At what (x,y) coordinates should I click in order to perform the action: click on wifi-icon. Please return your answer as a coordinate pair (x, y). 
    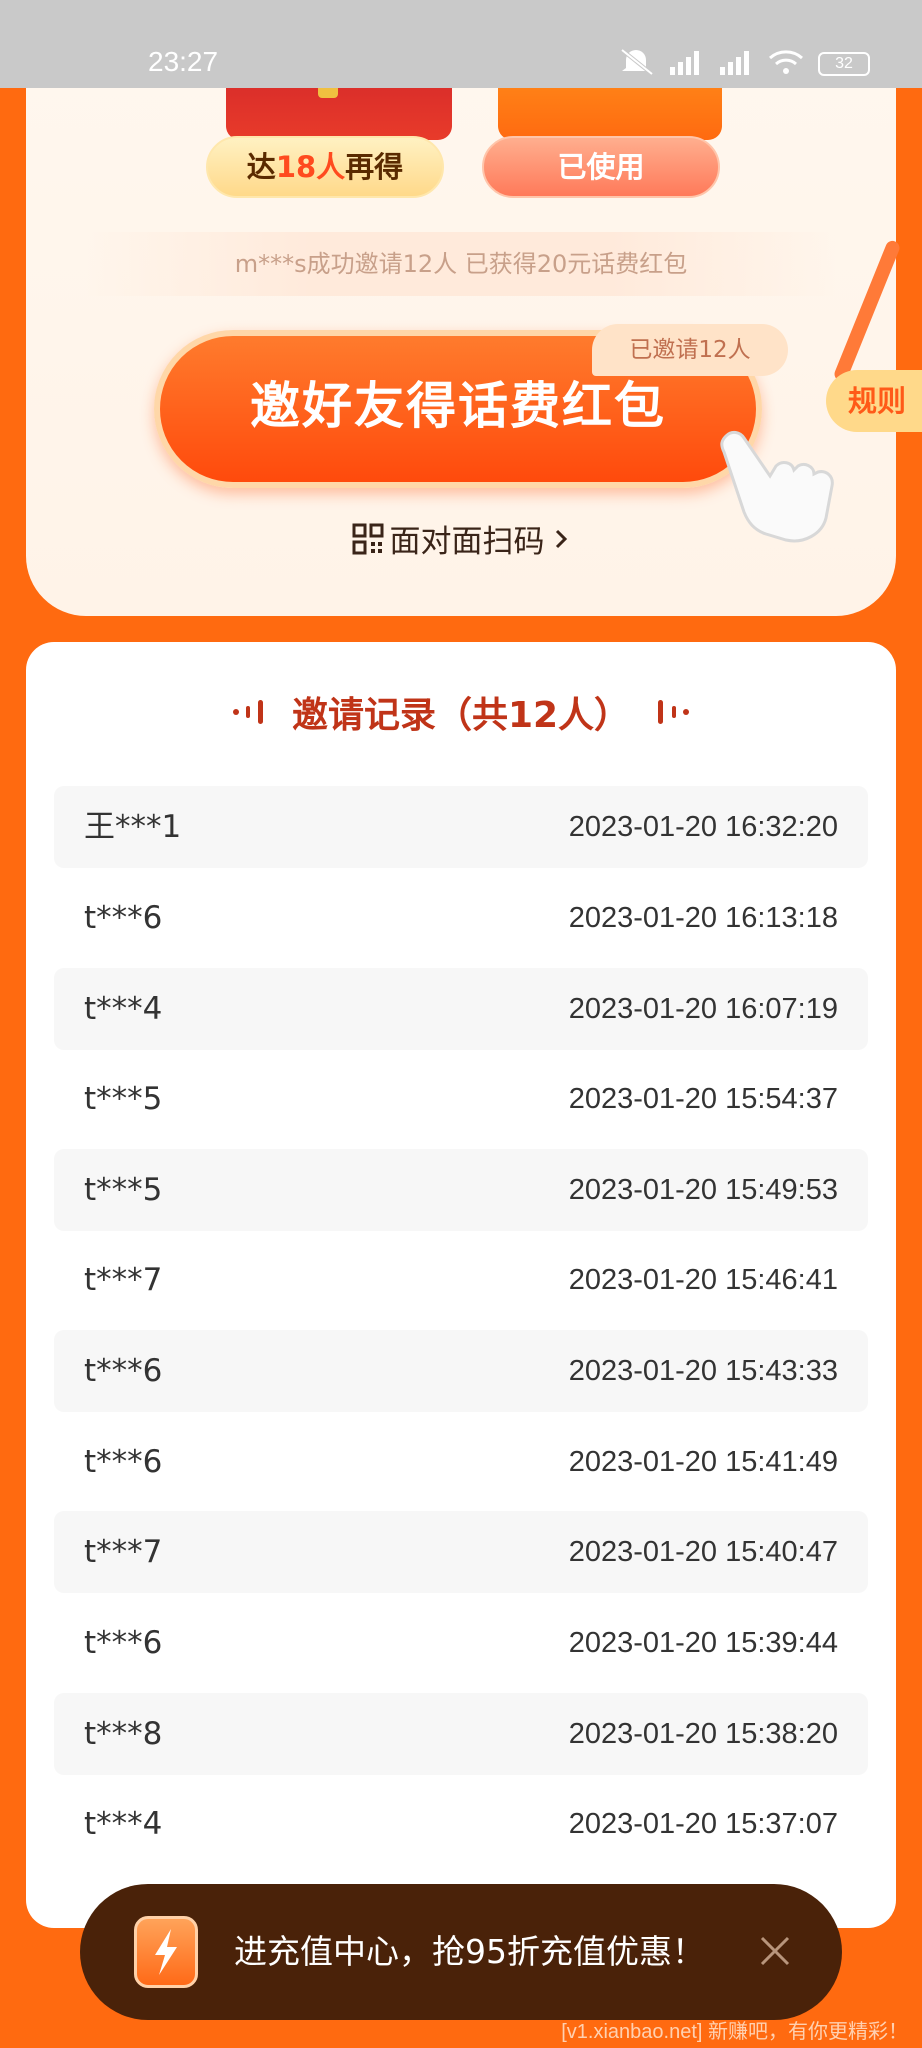
    Looking at the image, I should click on (786, 64).